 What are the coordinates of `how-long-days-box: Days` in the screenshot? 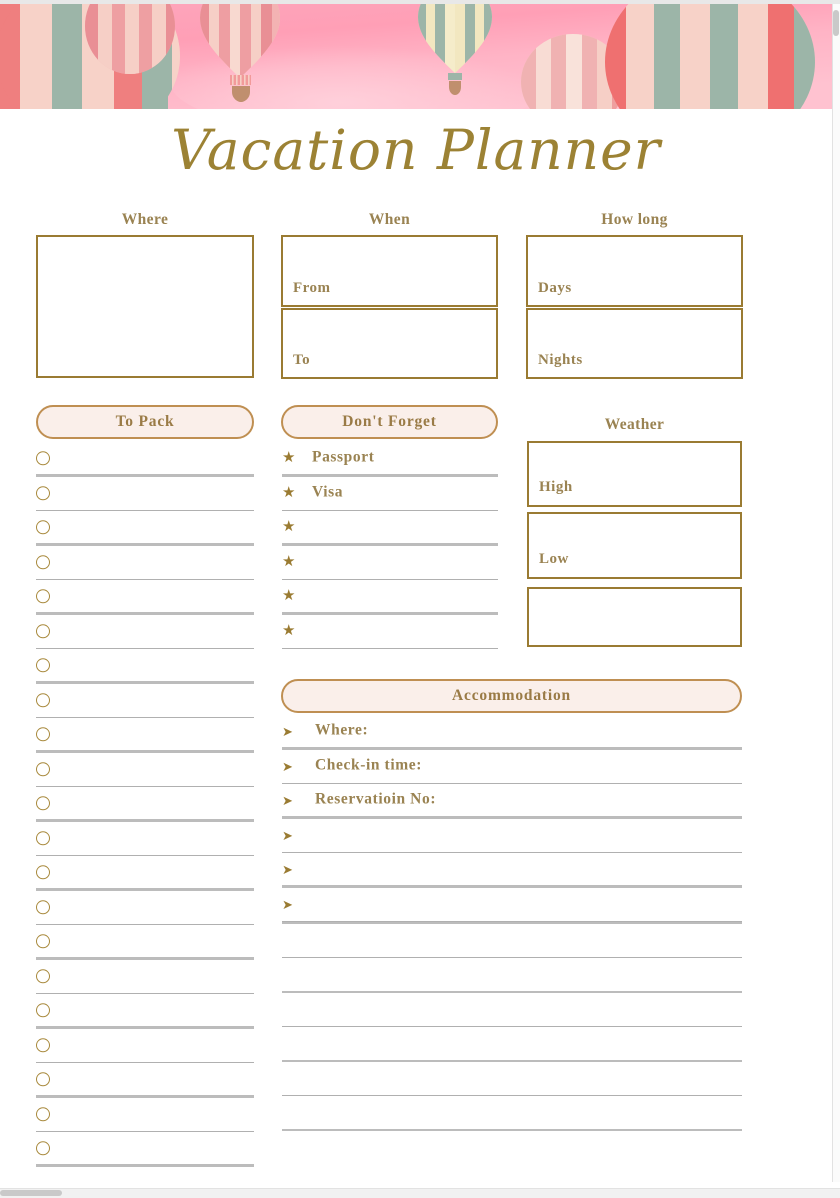 It's located at (634, 271).